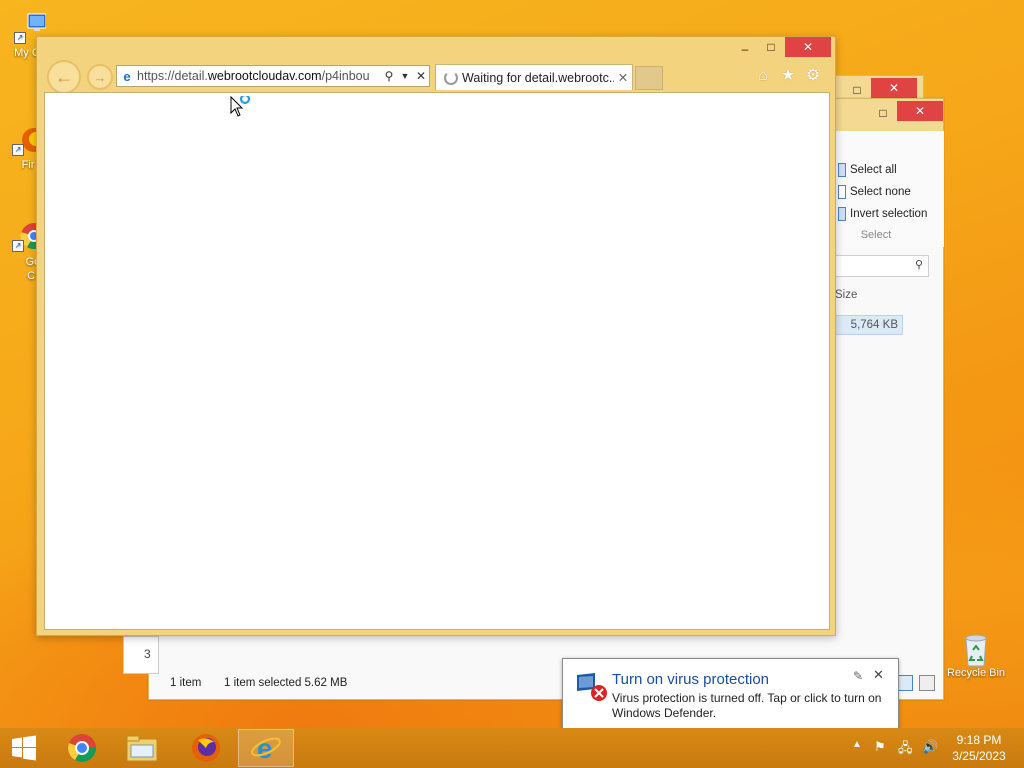 The image size is (1024, 768). Describe the element at coordinates (857, 744) in the screenshot. I see `show-hidden-icons-button: ▲` at that location.